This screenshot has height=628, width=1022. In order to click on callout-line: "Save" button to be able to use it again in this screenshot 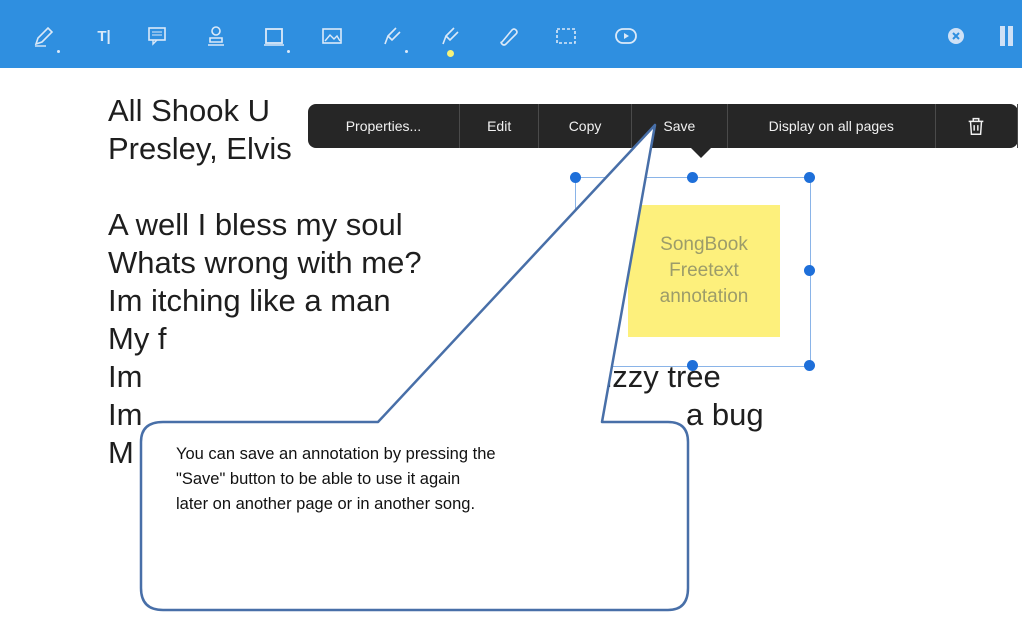, I will do `click(318, 479)`.